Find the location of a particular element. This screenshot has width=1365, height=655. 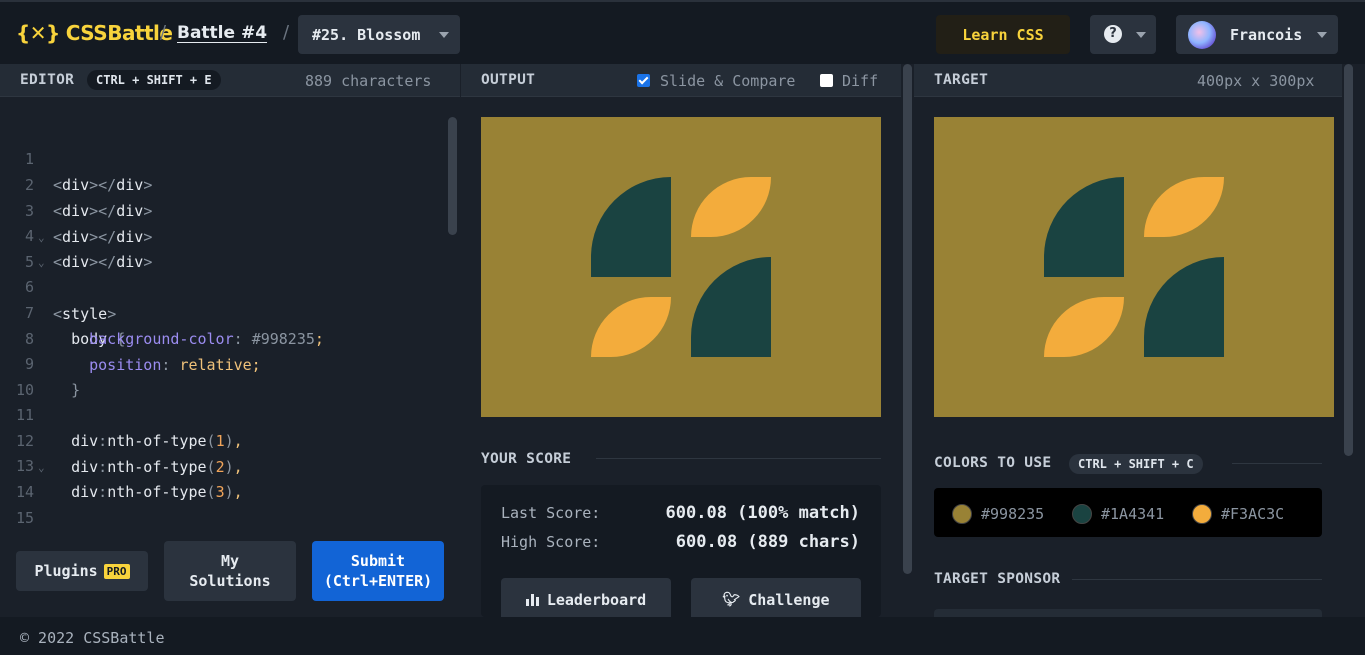

color-swatch: #F3AC3C is located at coordinates (1238, 514).